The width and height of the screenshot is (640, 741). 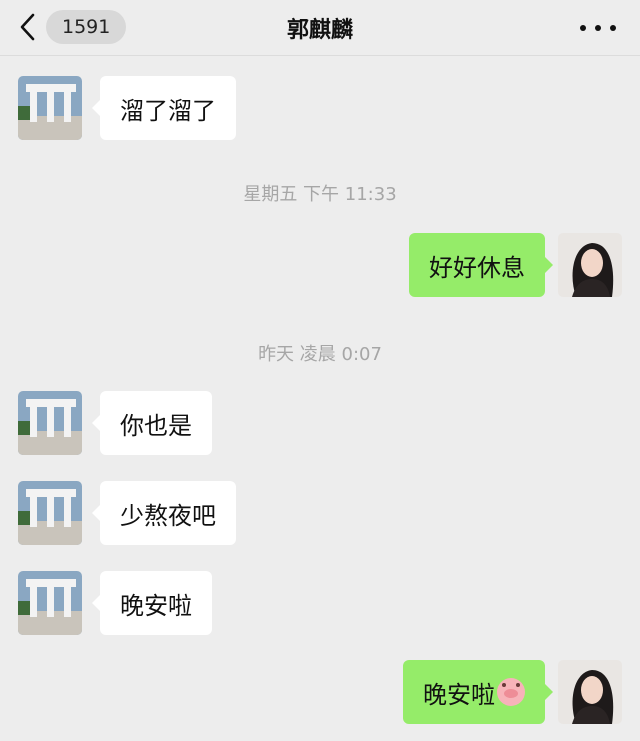 What do you see at coordinates (583, 28) in the screenshot?
I see `more-dots-icon` at bounding box center [583, 28].